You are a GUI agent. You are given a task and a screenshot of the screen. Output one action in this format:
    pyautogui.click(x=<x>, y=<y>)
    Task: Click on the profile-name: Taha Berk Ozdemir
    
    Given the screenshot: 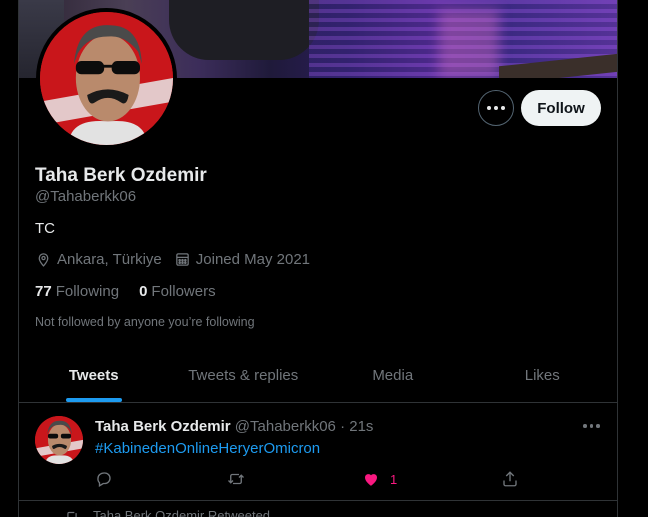 What is the action you would take?
    pyautogui.click(x=121, y=175)
    